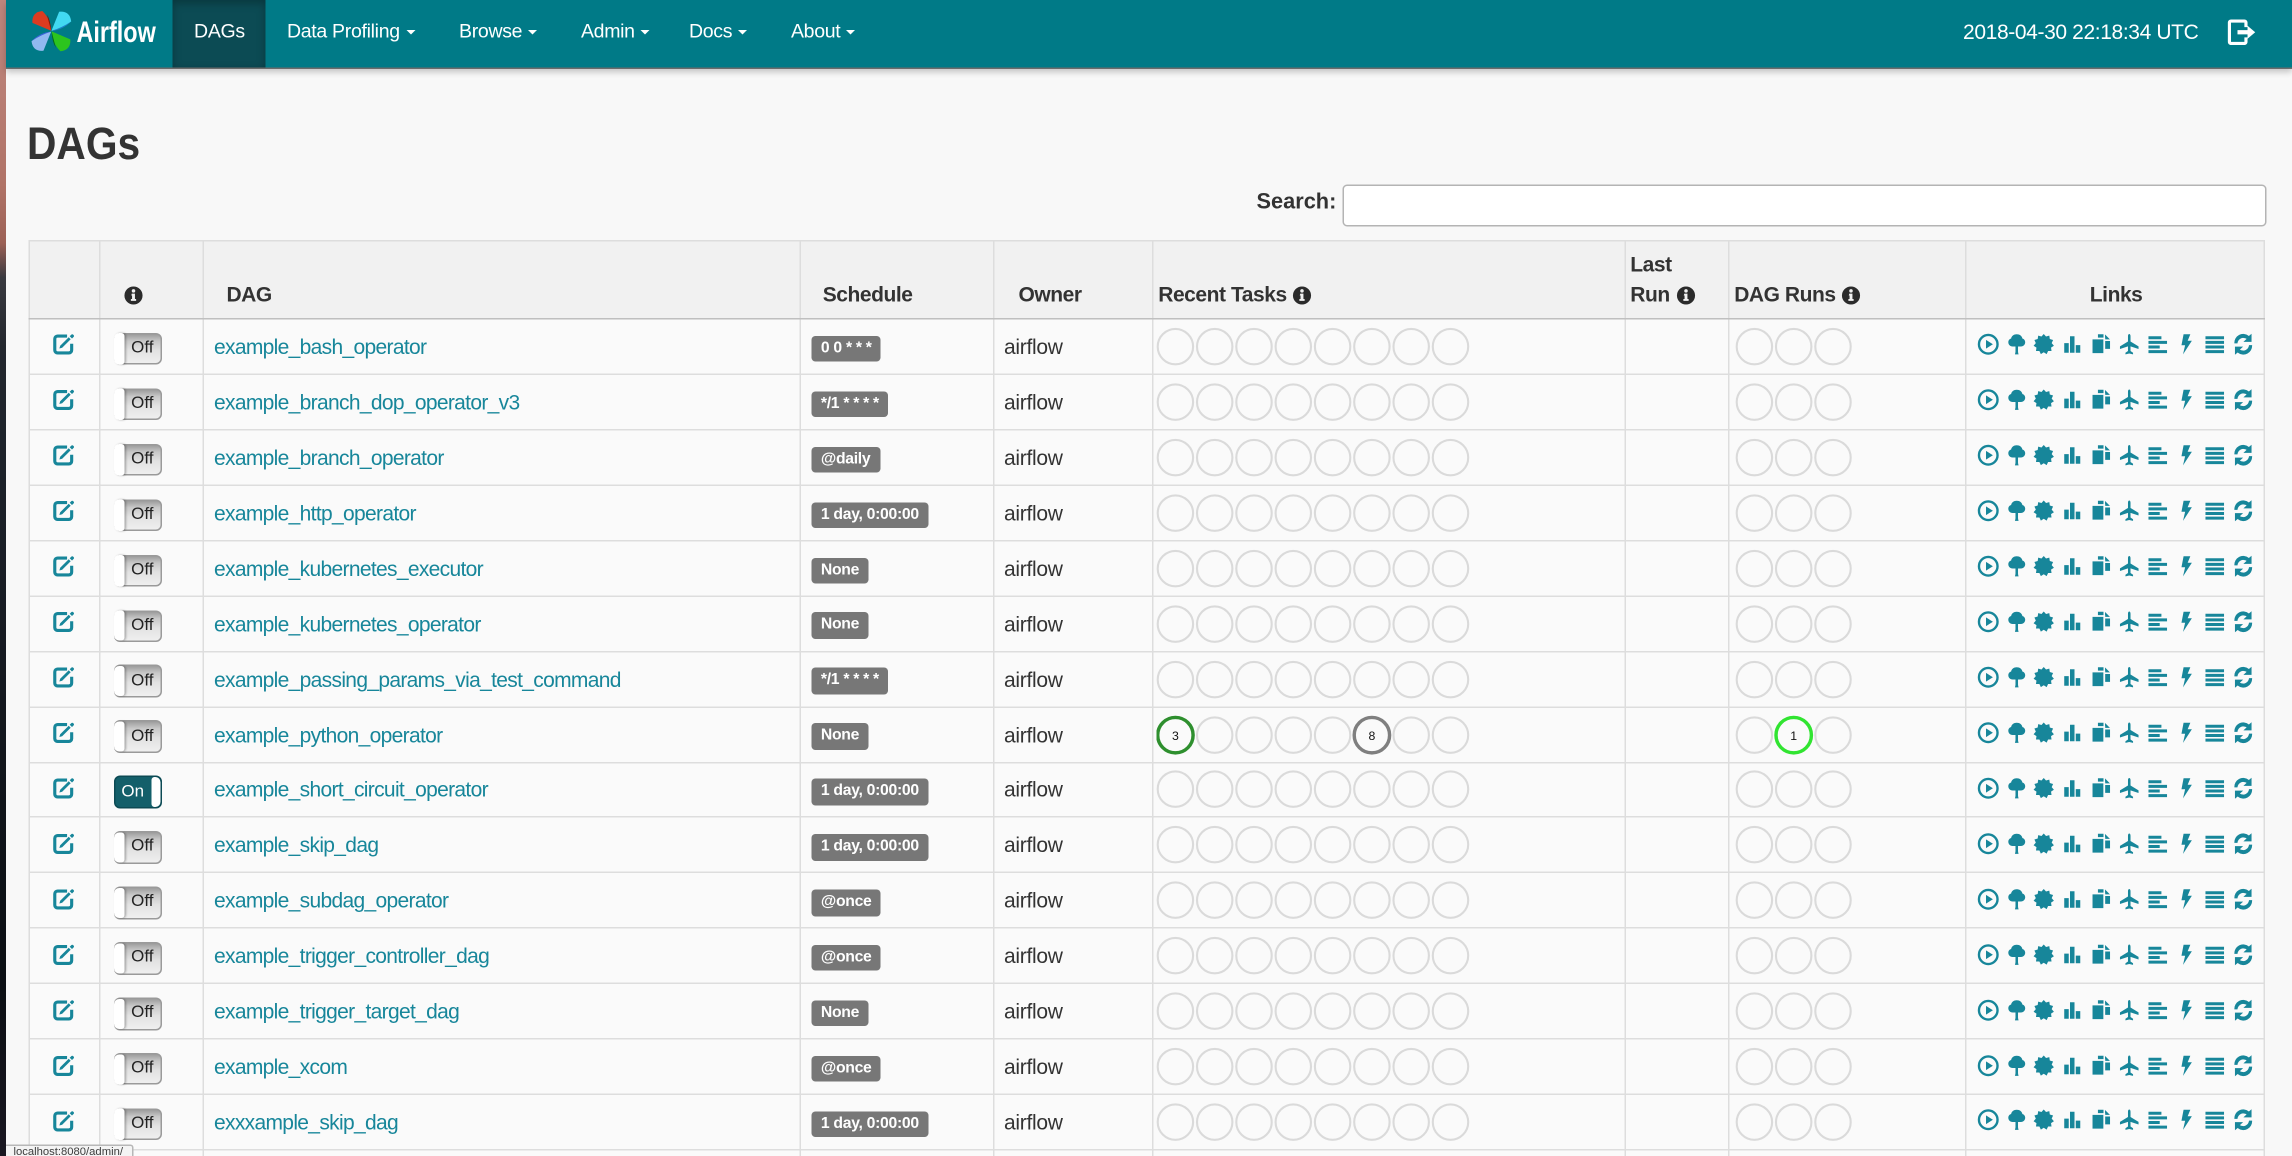 The height and width of the screenshot is (1156, 2292). What do you see at coordinates (1175, 735) in the screenshot?
I see `svg-text: 3` at bounding box center [1175, 735].